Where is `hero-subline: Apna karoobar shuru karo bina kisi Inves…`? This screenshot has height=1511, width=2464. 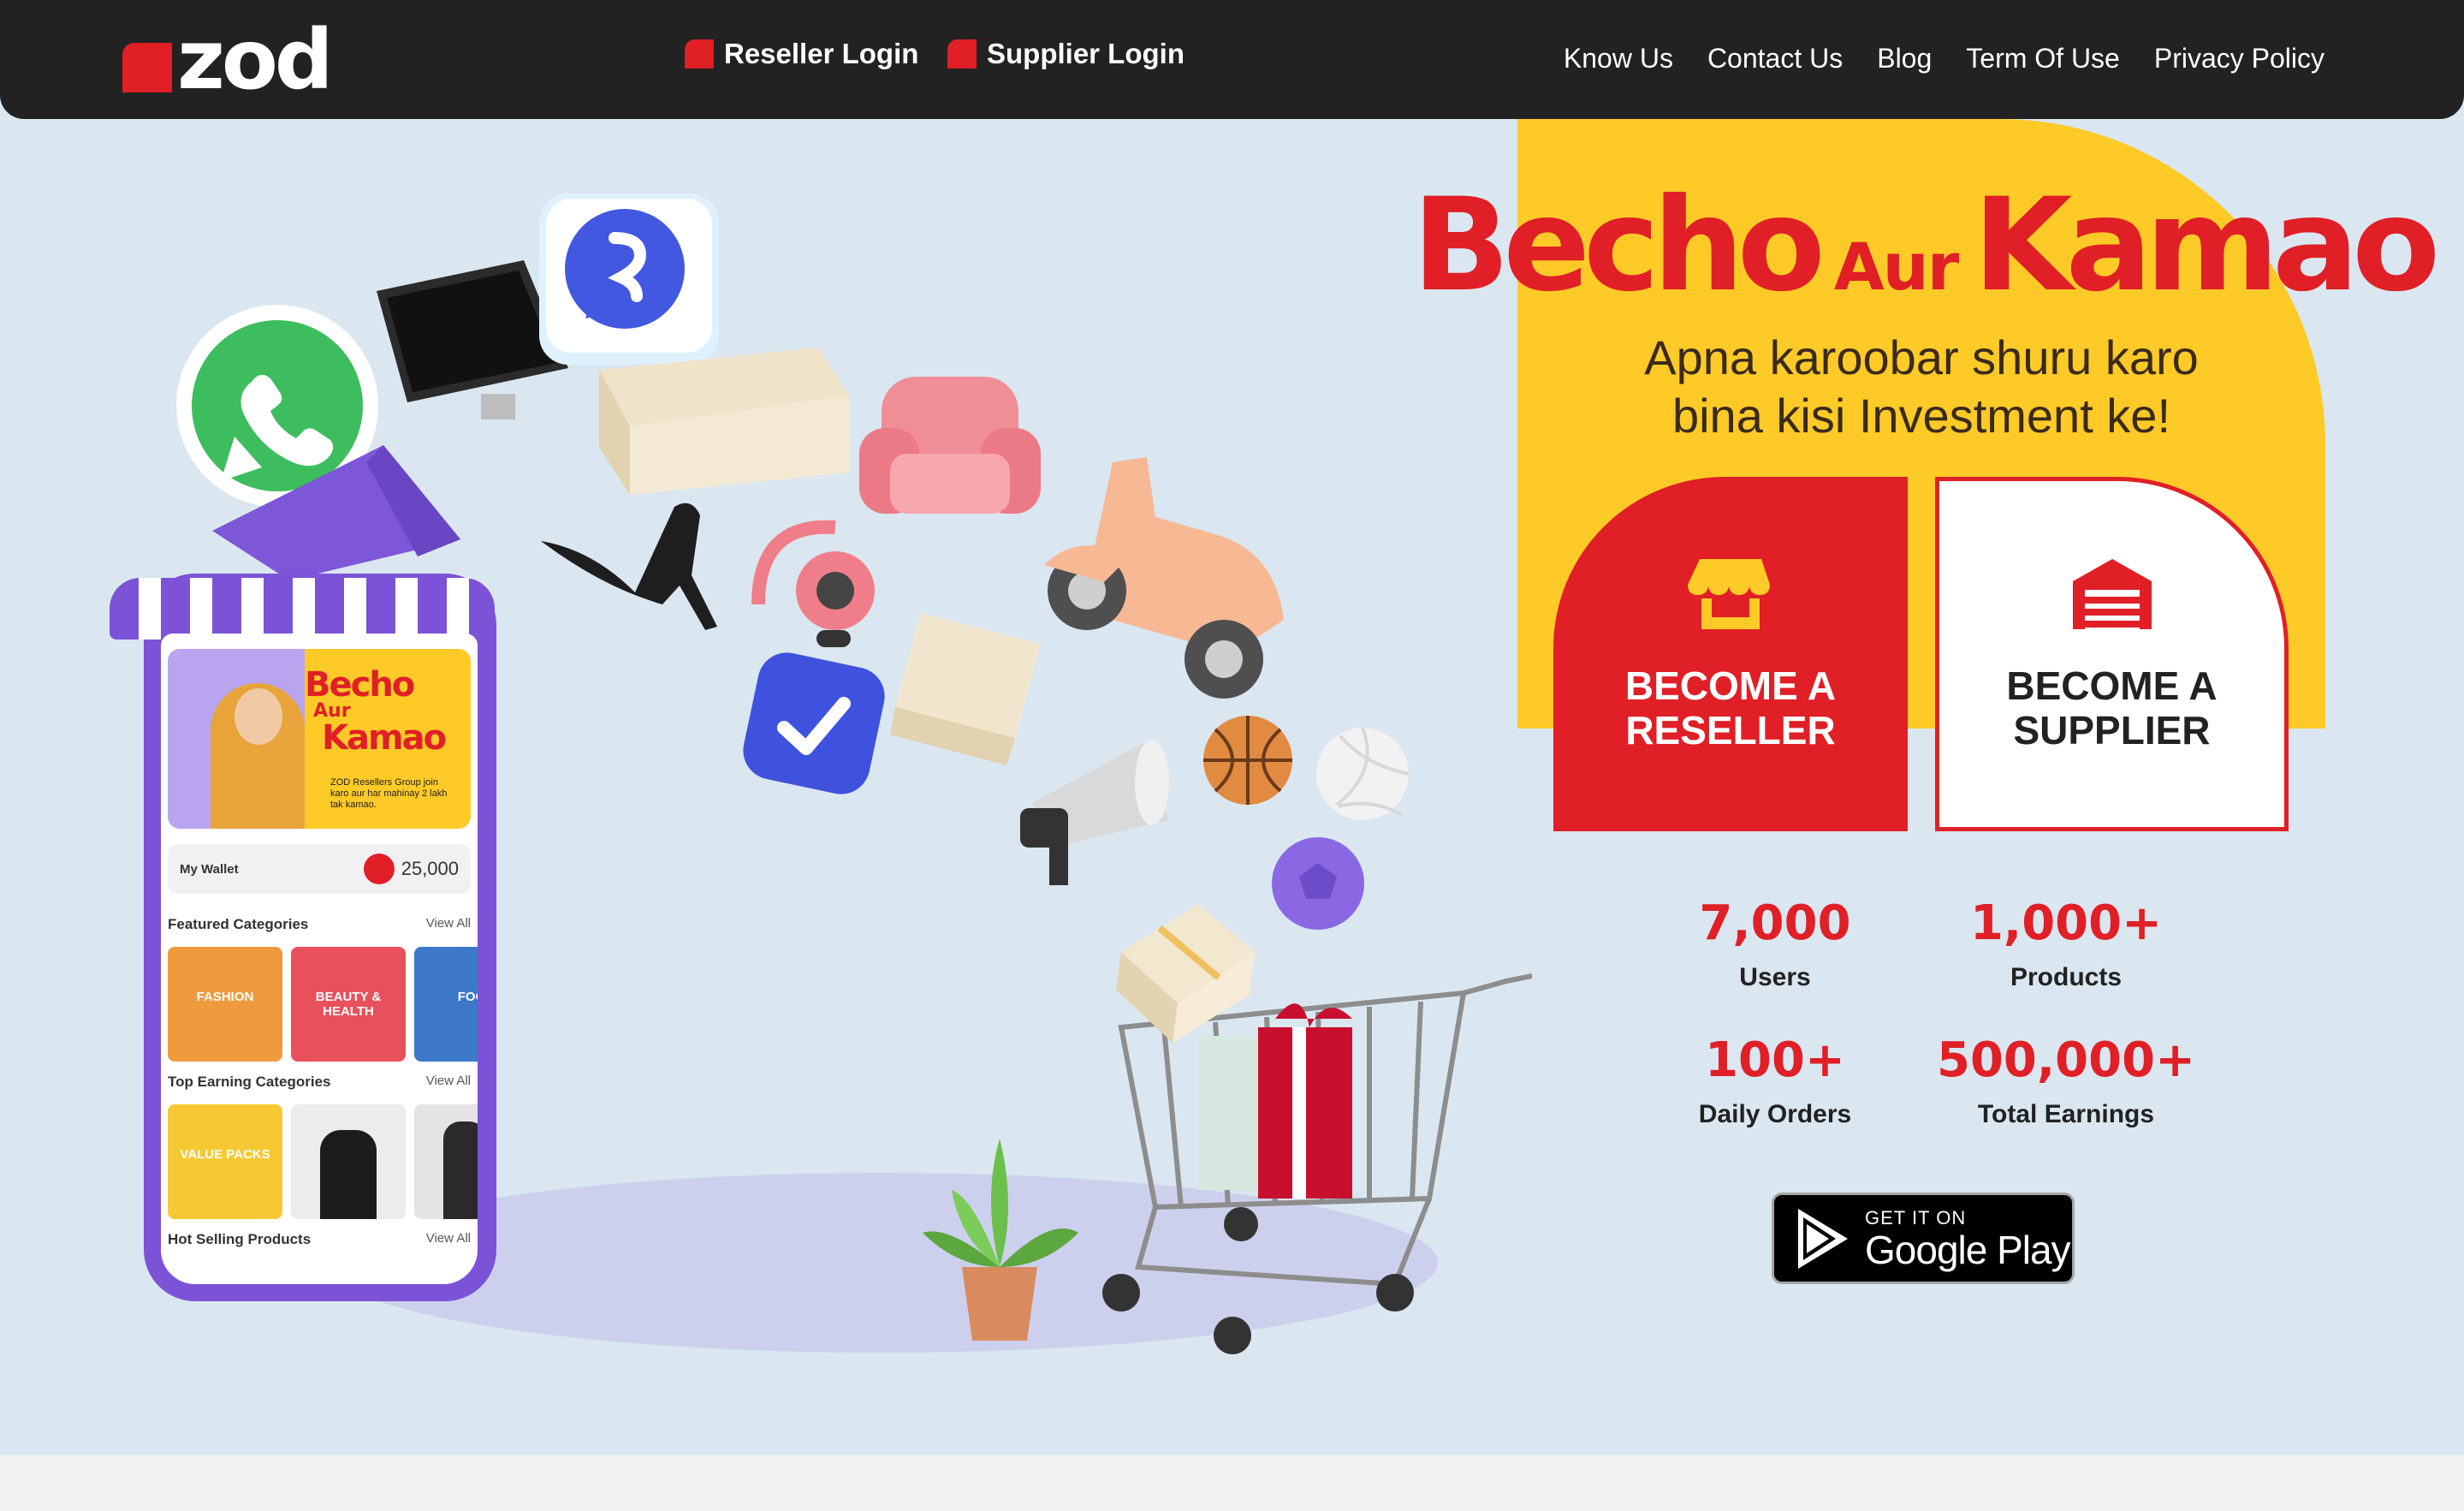
hero-subline: Apna karoobar shuru karo bina kisi Inves… is located at coordinates (1921, 387).